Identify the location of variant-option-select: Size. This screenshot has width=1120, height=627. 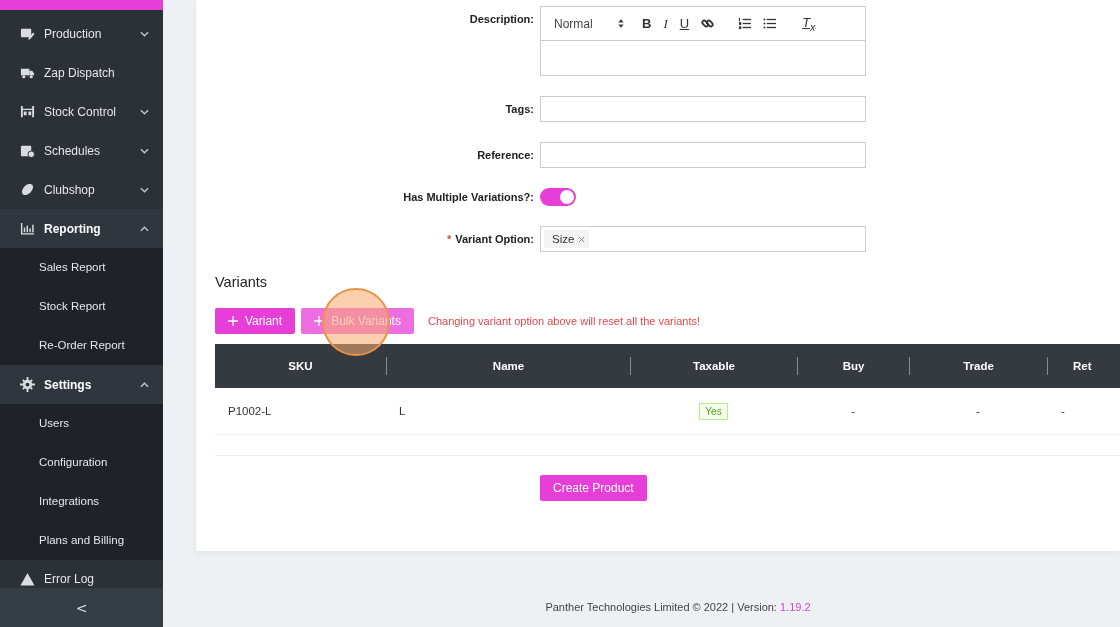
(703, 239).